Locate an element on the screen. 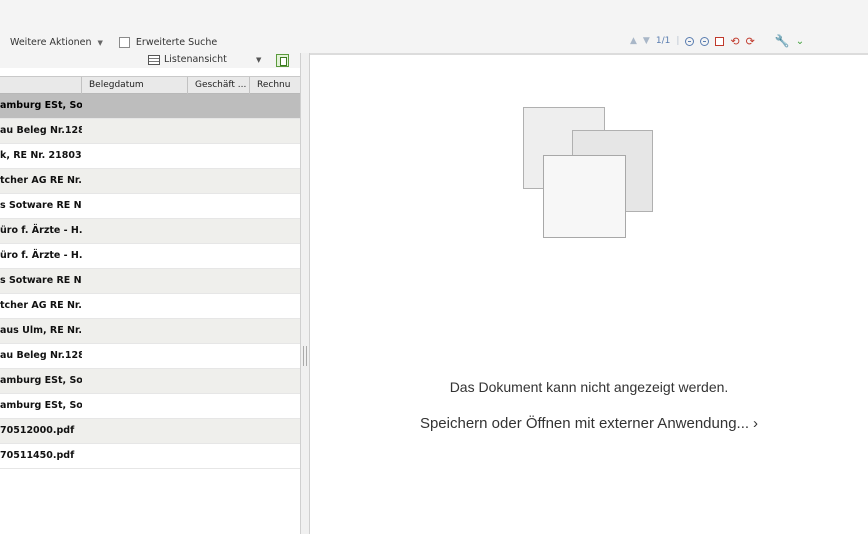 This screenshot has height=534, width=868. next-page-icon: ▼ is located at coordinates (646, 41).